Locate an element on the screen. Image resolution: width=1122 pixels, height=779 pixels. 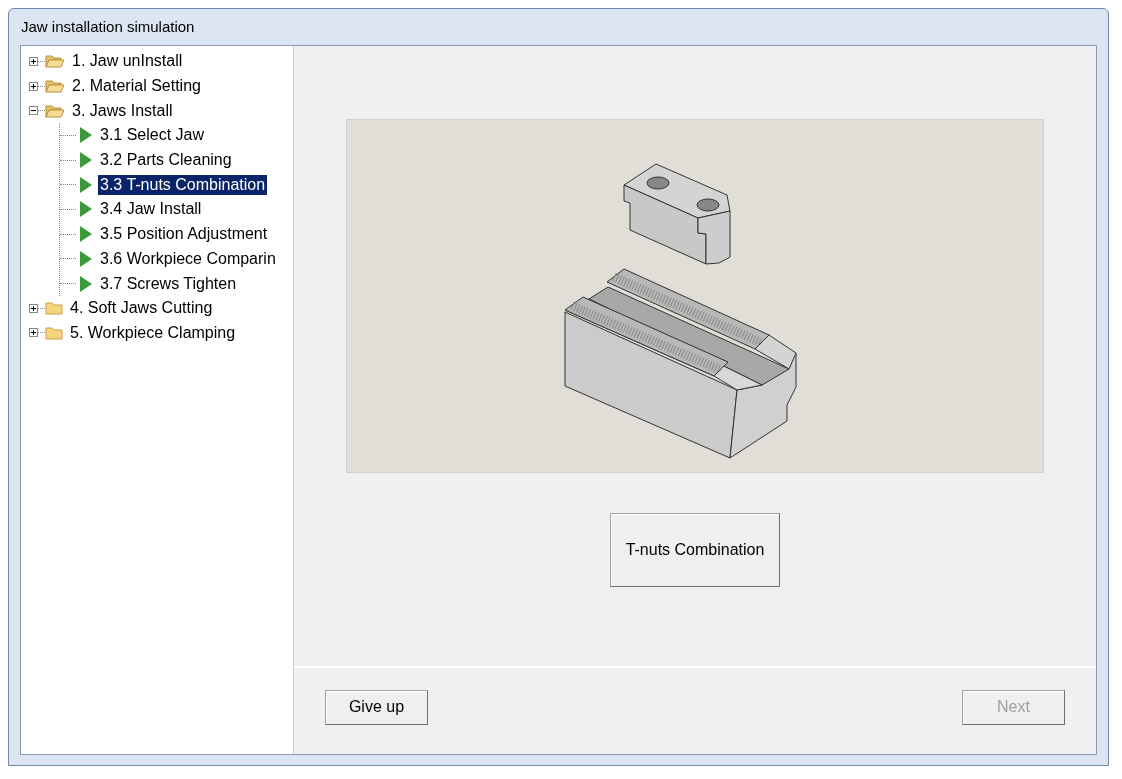
tree-item: 5. Workpiece Clamping is located at coordinates (153, 332).